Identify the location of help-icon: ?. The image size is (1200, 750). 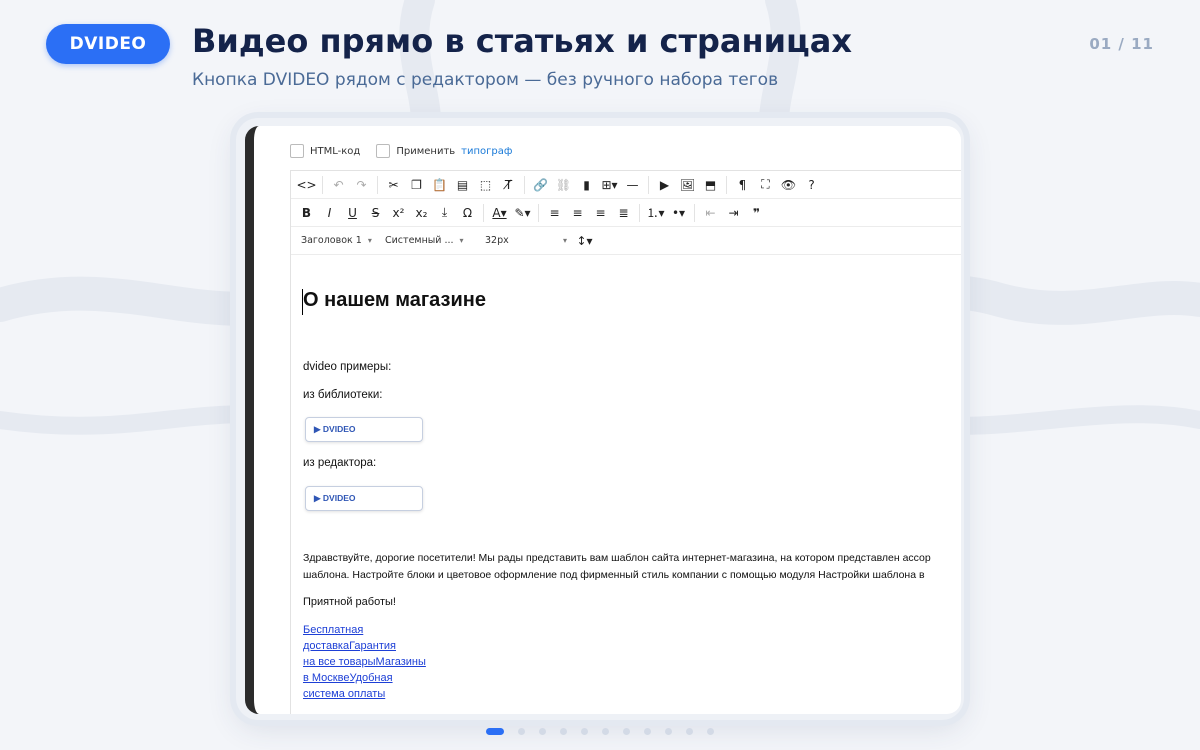
(811, 185).